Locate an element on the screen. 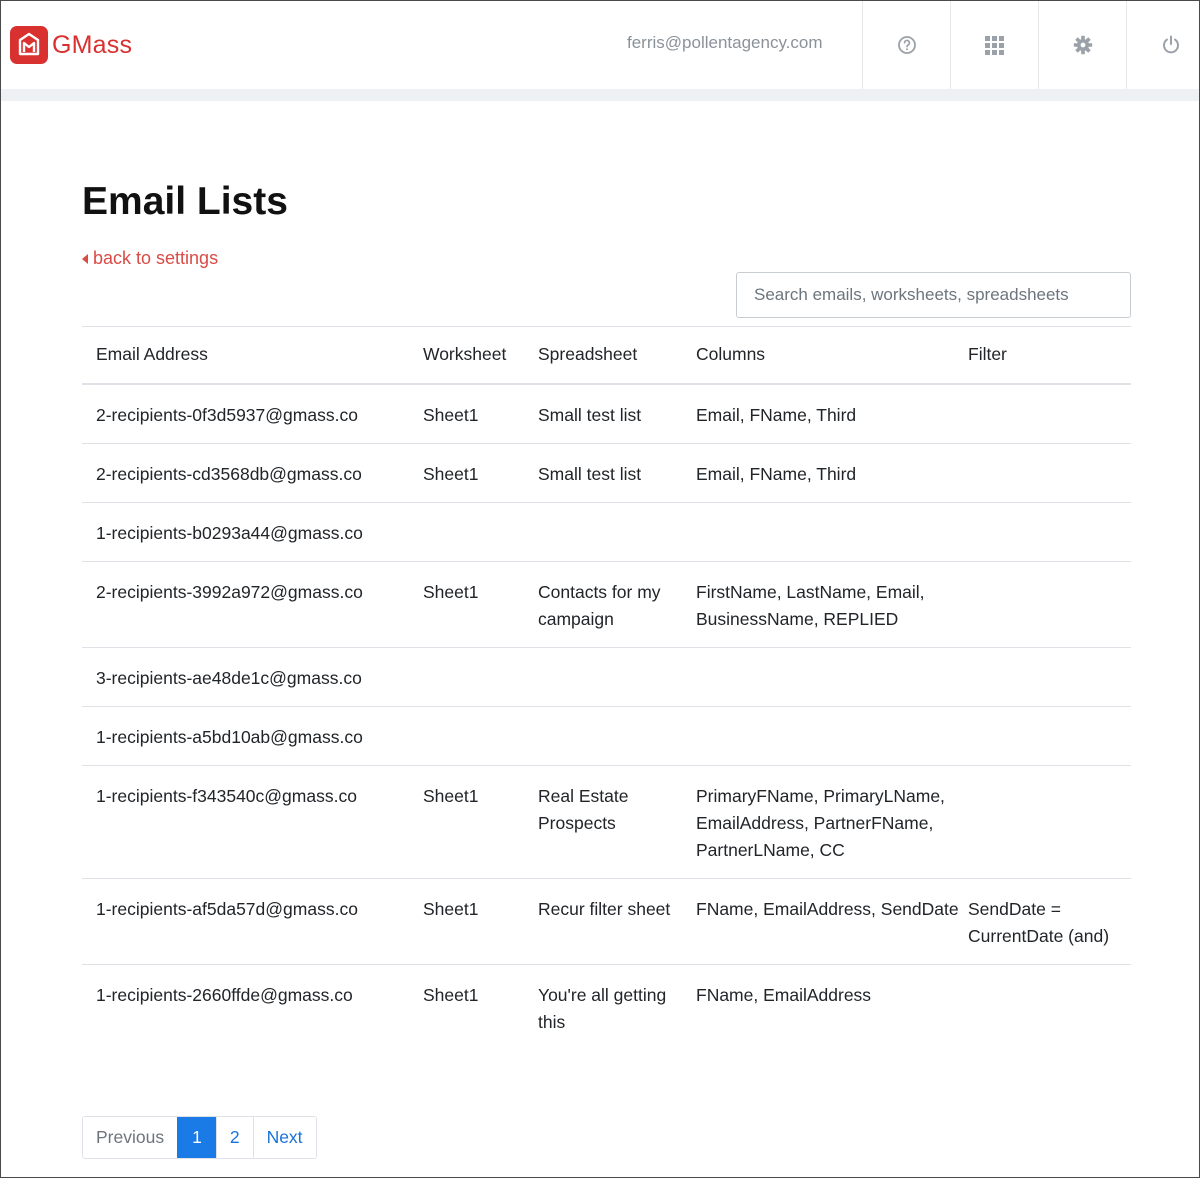  apps-button is located at coordinates (994, 45).